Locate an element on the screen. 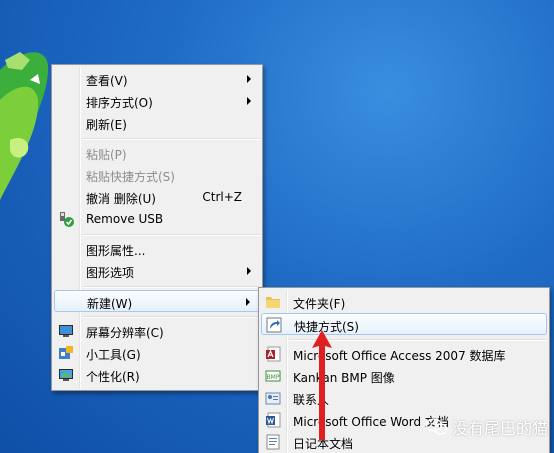 The image size is (554, 453). access-icon is located at coordinates (273, 354).